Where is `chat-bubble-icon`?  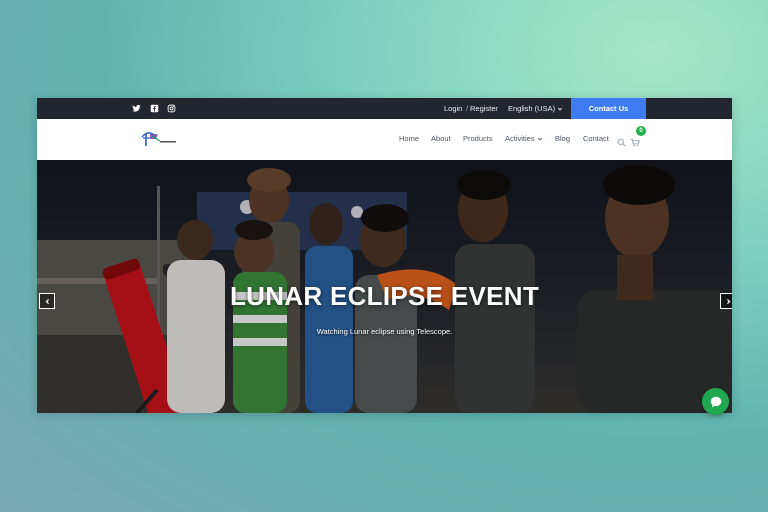 chat-bubble-icon is located at coordinates (715, 401).